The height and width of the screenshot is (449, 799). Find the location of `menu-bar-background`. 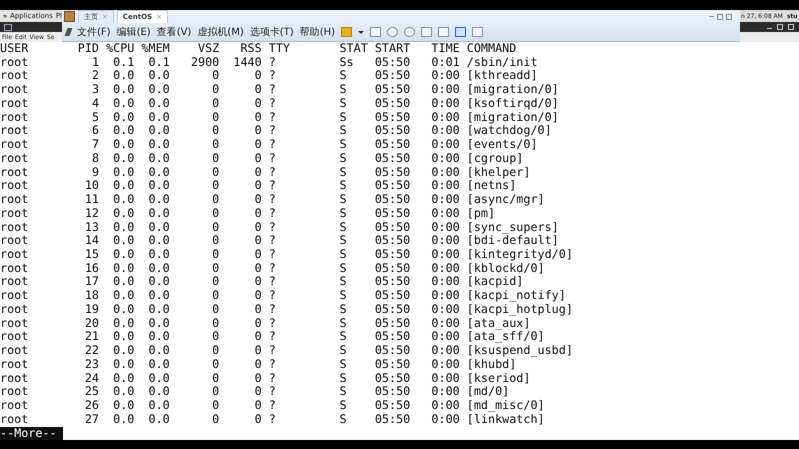

menu-bar-background is located at coordinates (769, 37).